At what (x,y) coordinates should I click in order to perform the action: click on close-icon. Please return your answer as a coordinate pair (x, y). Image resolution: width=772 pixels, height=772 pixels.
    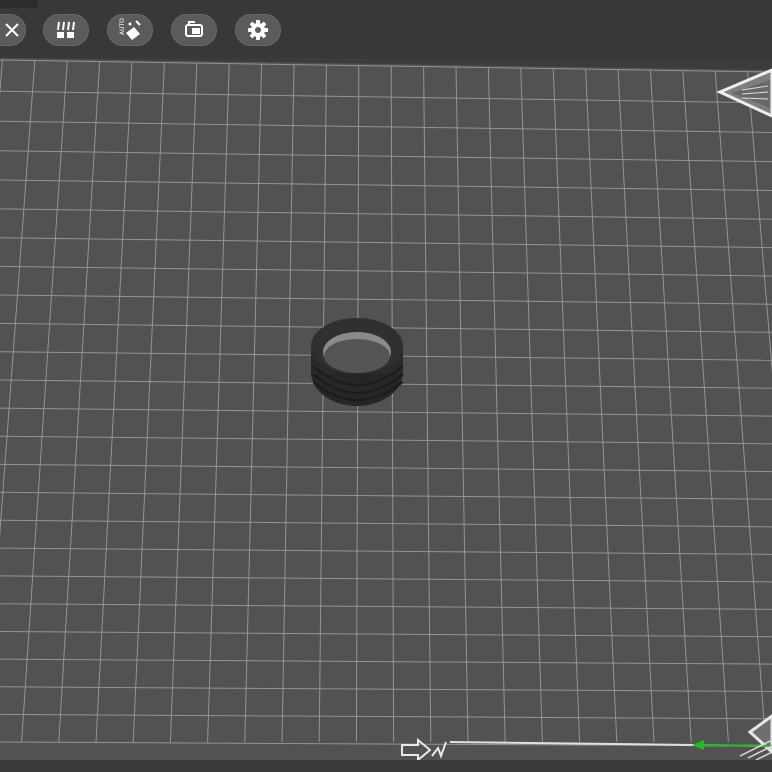
    Looking at the image, I should click on (12, 30).